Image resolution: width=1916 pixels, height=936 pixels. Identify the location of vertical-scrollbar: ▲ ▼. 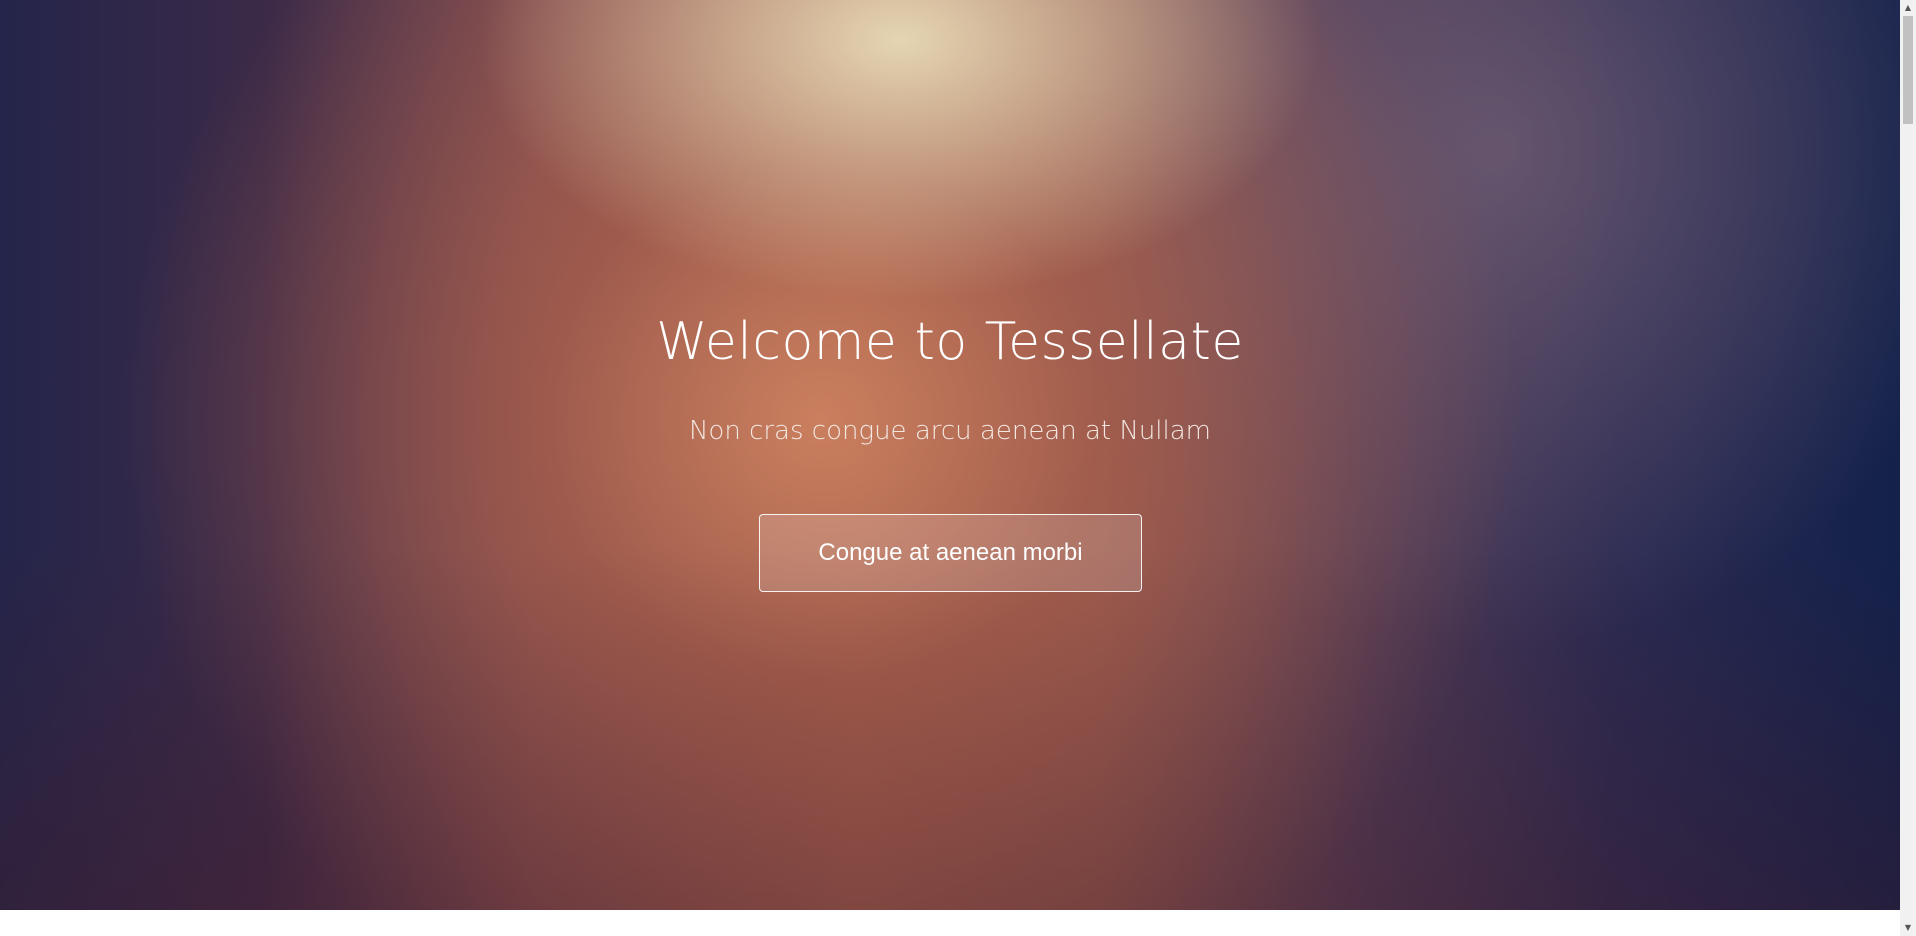
(1908, 468).